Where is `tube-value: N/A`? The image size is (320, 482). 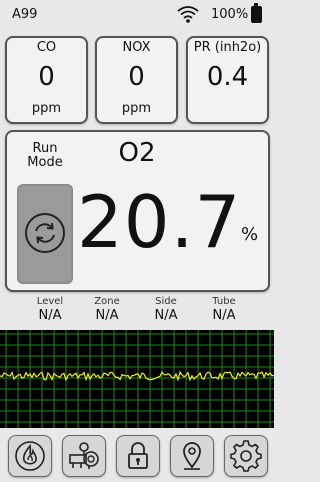
tube-value: N/A is located at coordinates (224, 315).